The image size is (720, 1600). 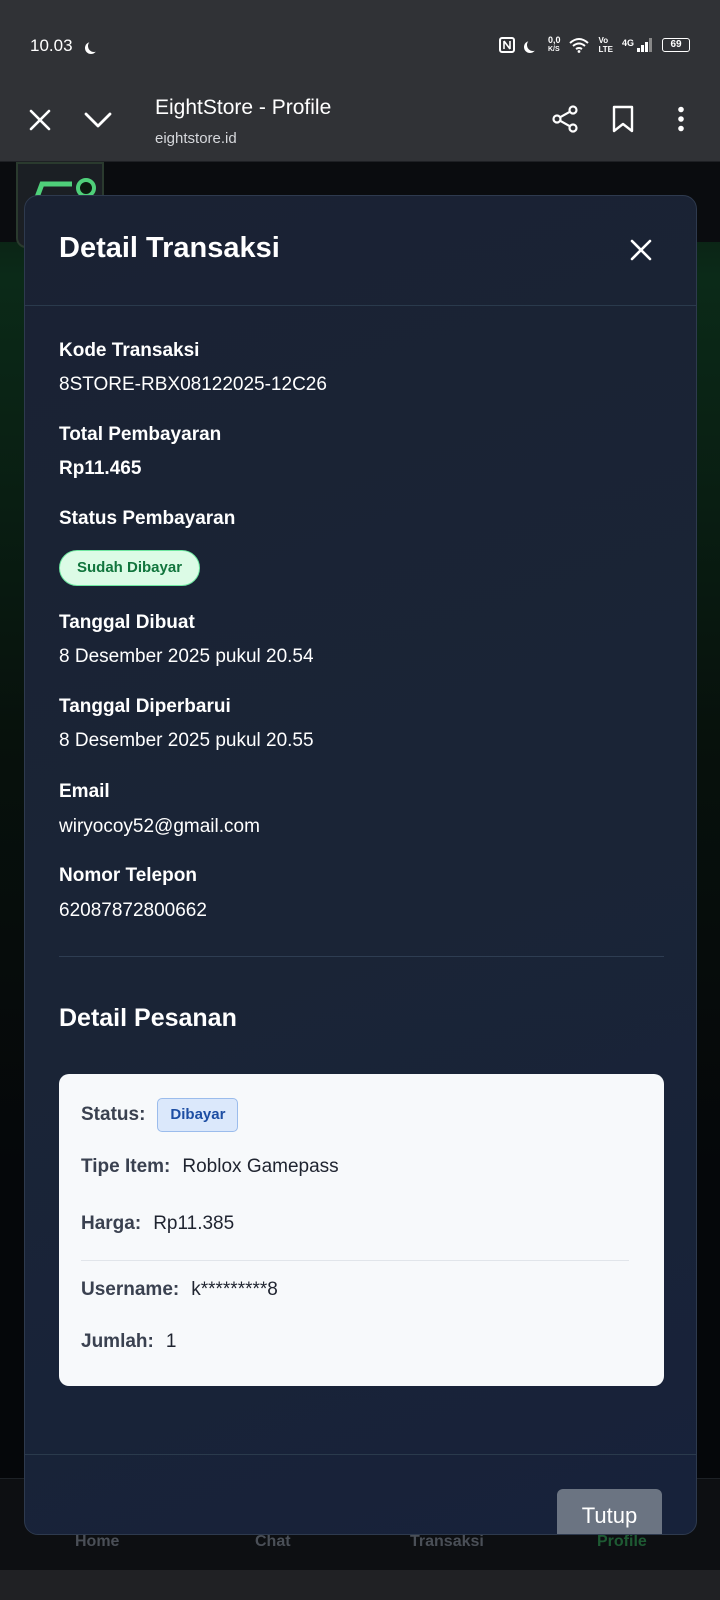 I want to click on bookmark-button, so click(x=623, y=119).